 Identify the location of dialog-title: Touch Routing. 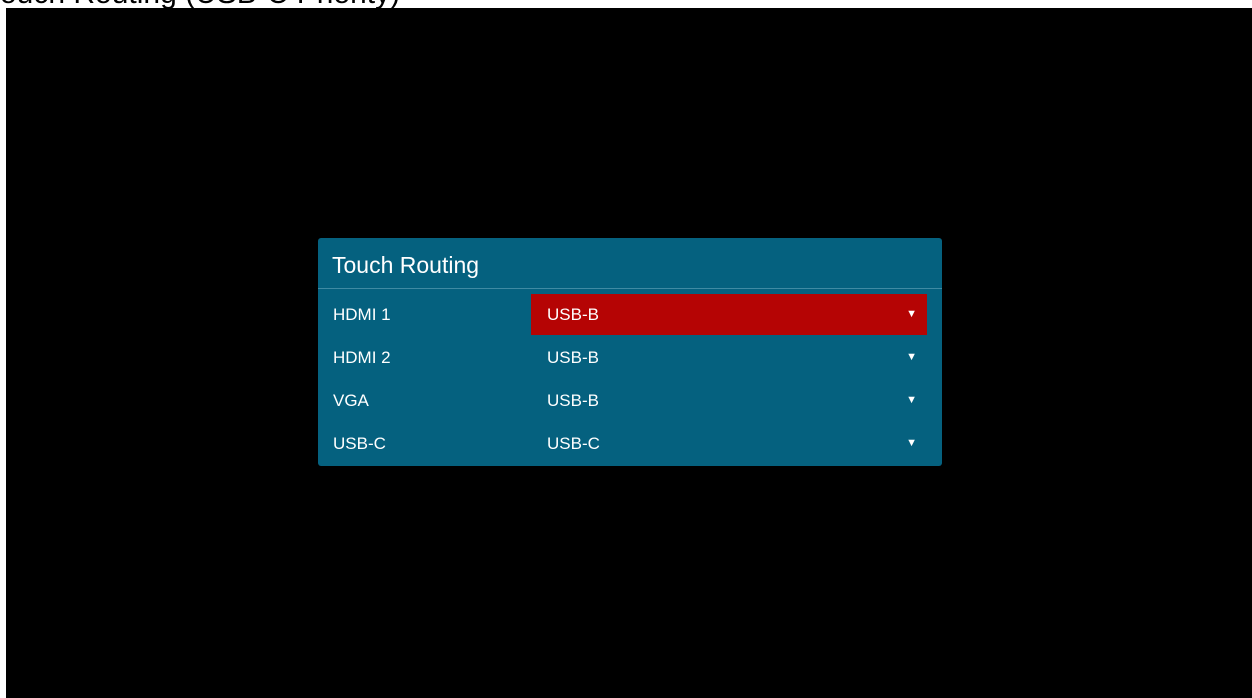
(406, 265).